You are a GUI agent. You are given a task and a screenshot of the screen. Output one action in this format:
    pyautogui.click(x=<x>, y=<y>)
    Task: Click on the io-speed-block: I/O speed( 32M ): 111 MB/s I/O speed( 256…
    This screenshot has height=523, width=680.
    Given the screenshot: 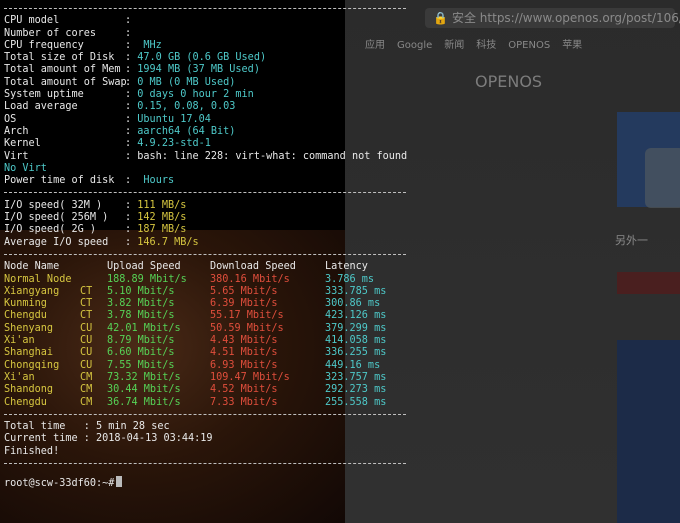 What is the action you would take?
    pyautogui.click(x=342, y=224)
    